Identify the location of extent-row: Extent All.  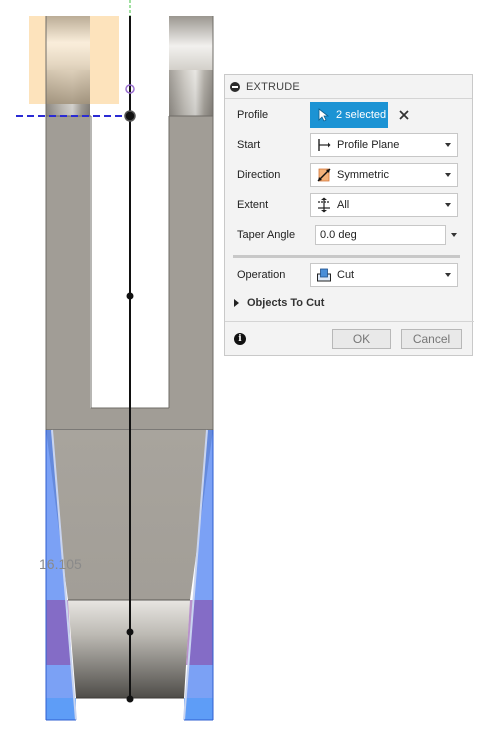
(349, 205).